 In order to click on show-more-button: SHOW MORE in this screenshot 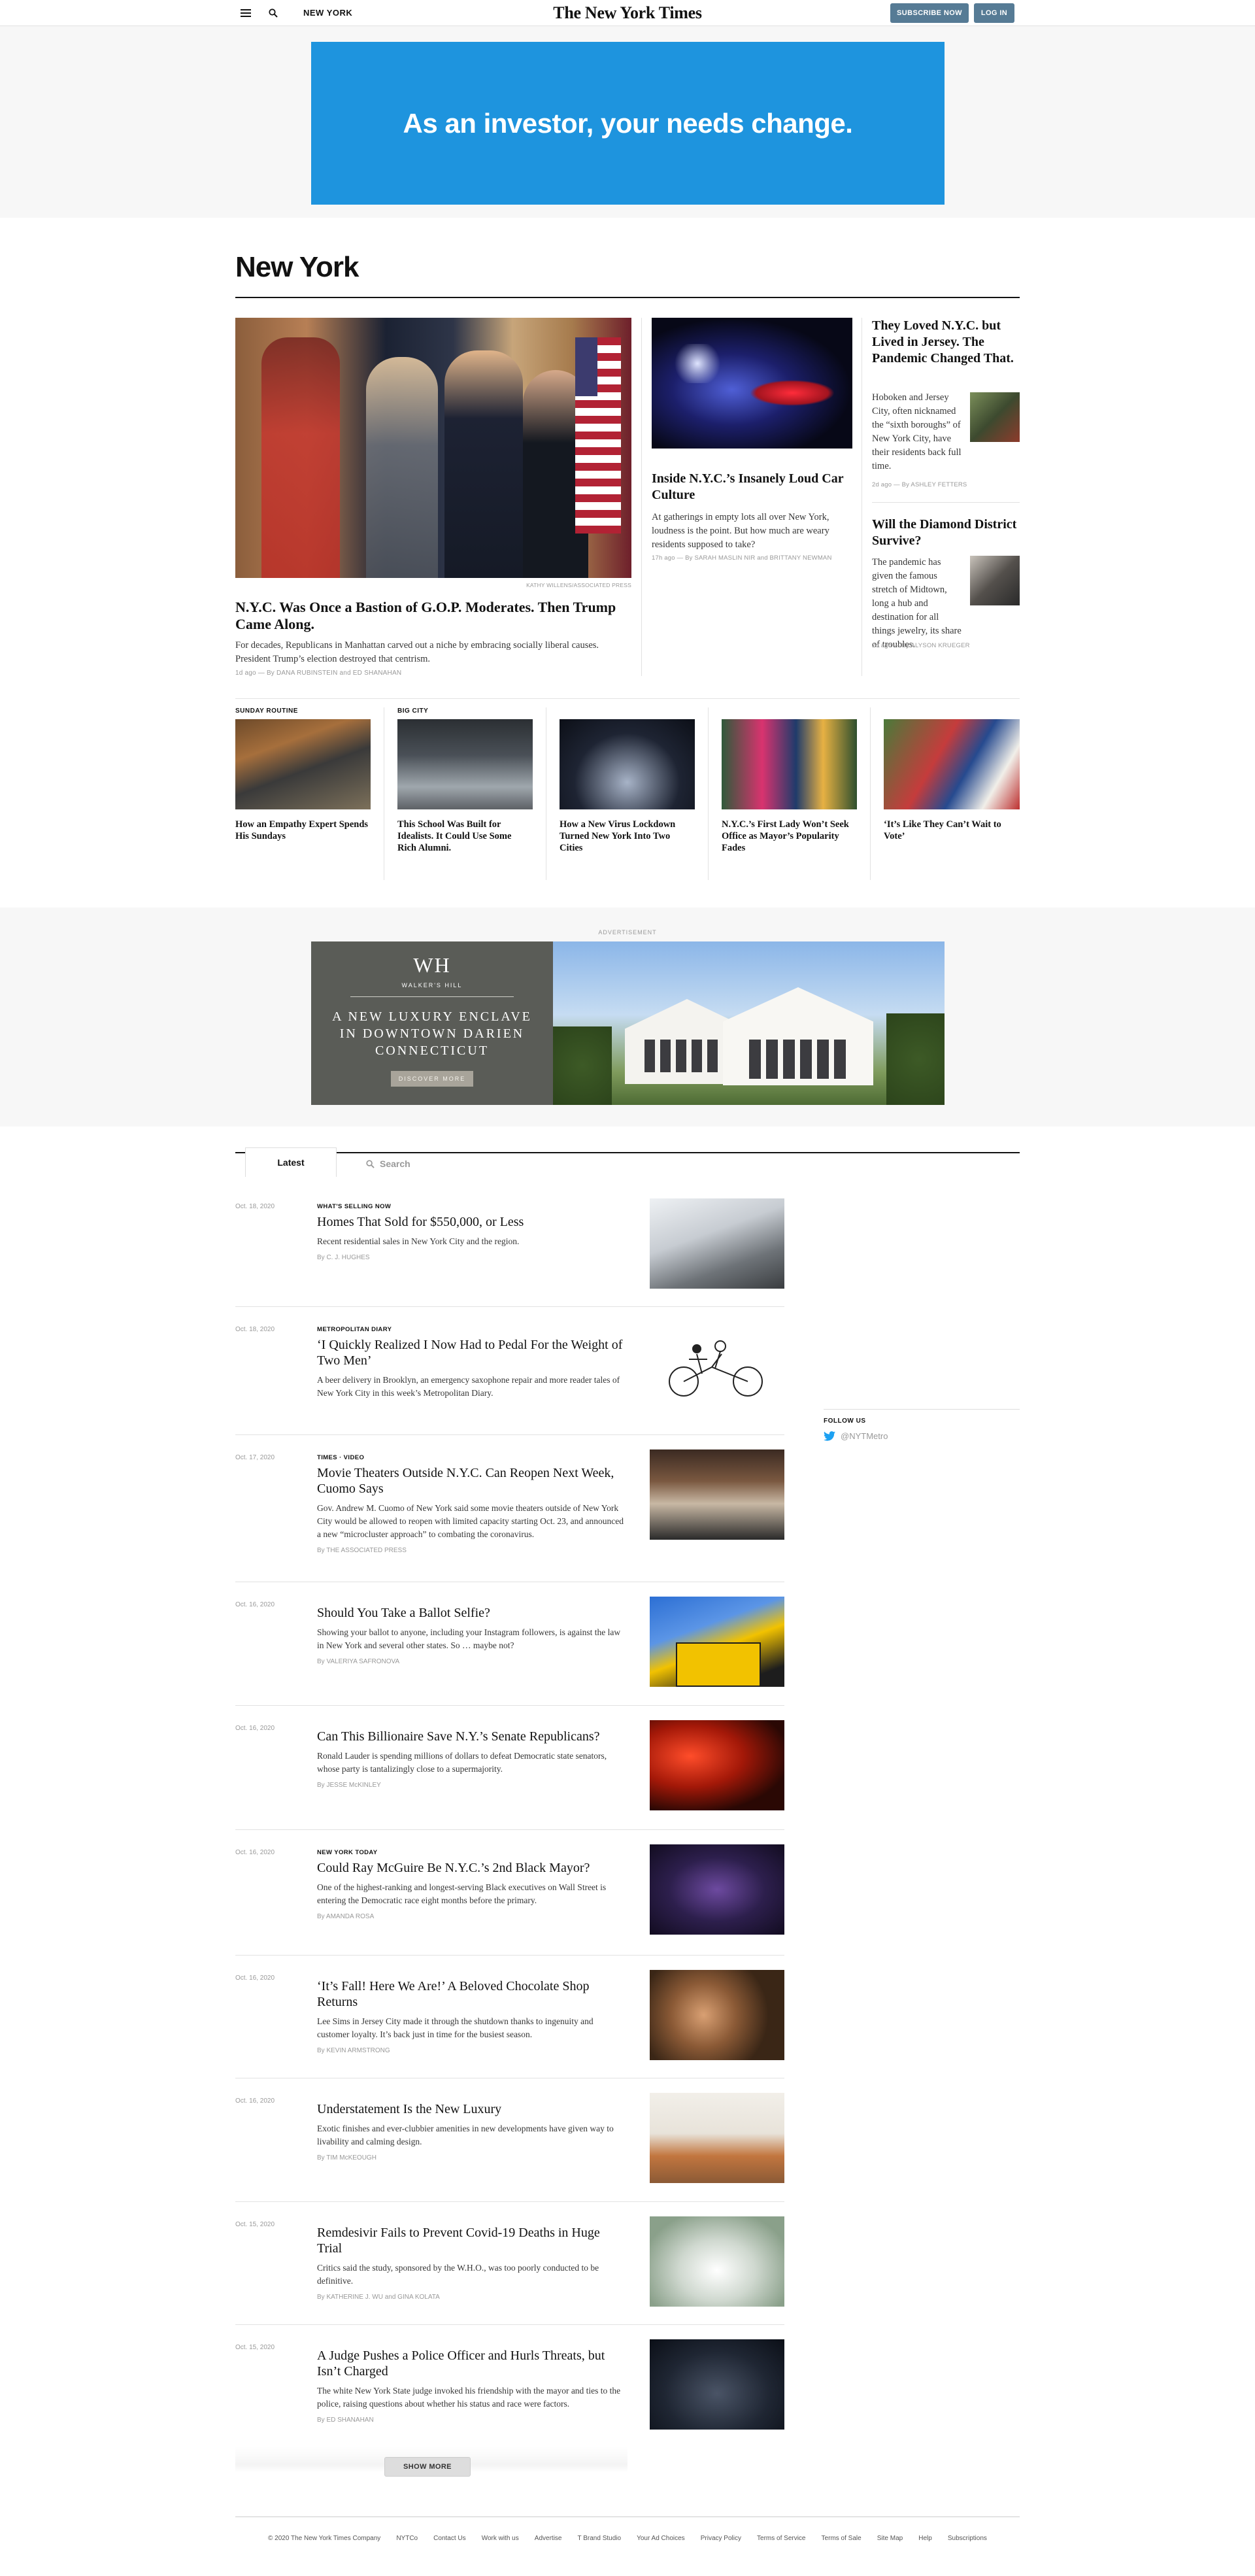, I will do `click(428, 2467)`.